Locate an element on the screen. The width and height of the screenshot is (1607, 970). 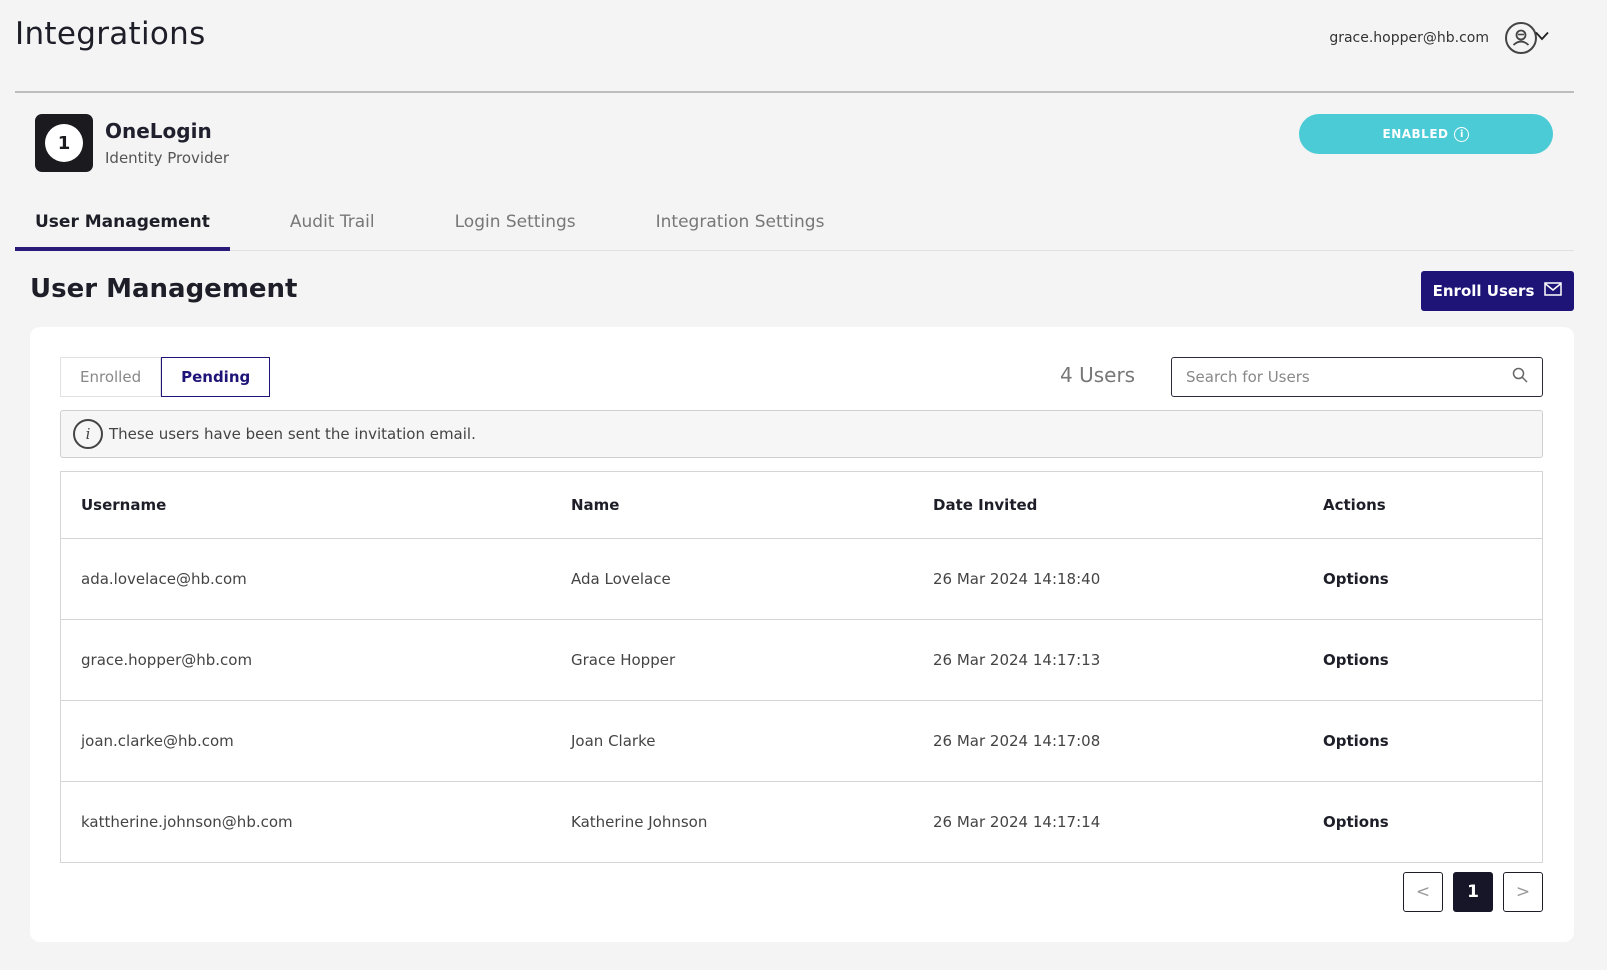
column-actions: Actions is located at coordinates (1422, 505).